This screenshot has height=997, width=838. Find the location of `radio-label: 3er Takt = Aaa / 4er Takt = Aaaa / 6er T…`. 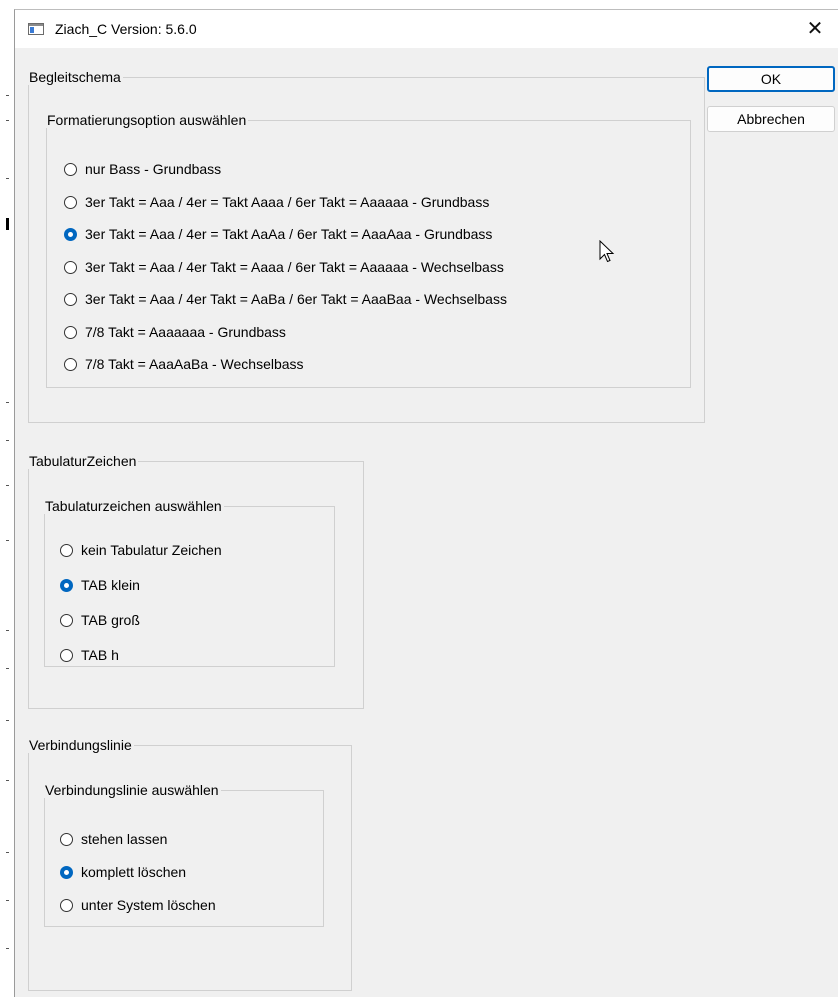

radio-label: 3er Takt = Aaa / 4er Takt = Aaaa / 6er T… is located at coordinates (294, 267).